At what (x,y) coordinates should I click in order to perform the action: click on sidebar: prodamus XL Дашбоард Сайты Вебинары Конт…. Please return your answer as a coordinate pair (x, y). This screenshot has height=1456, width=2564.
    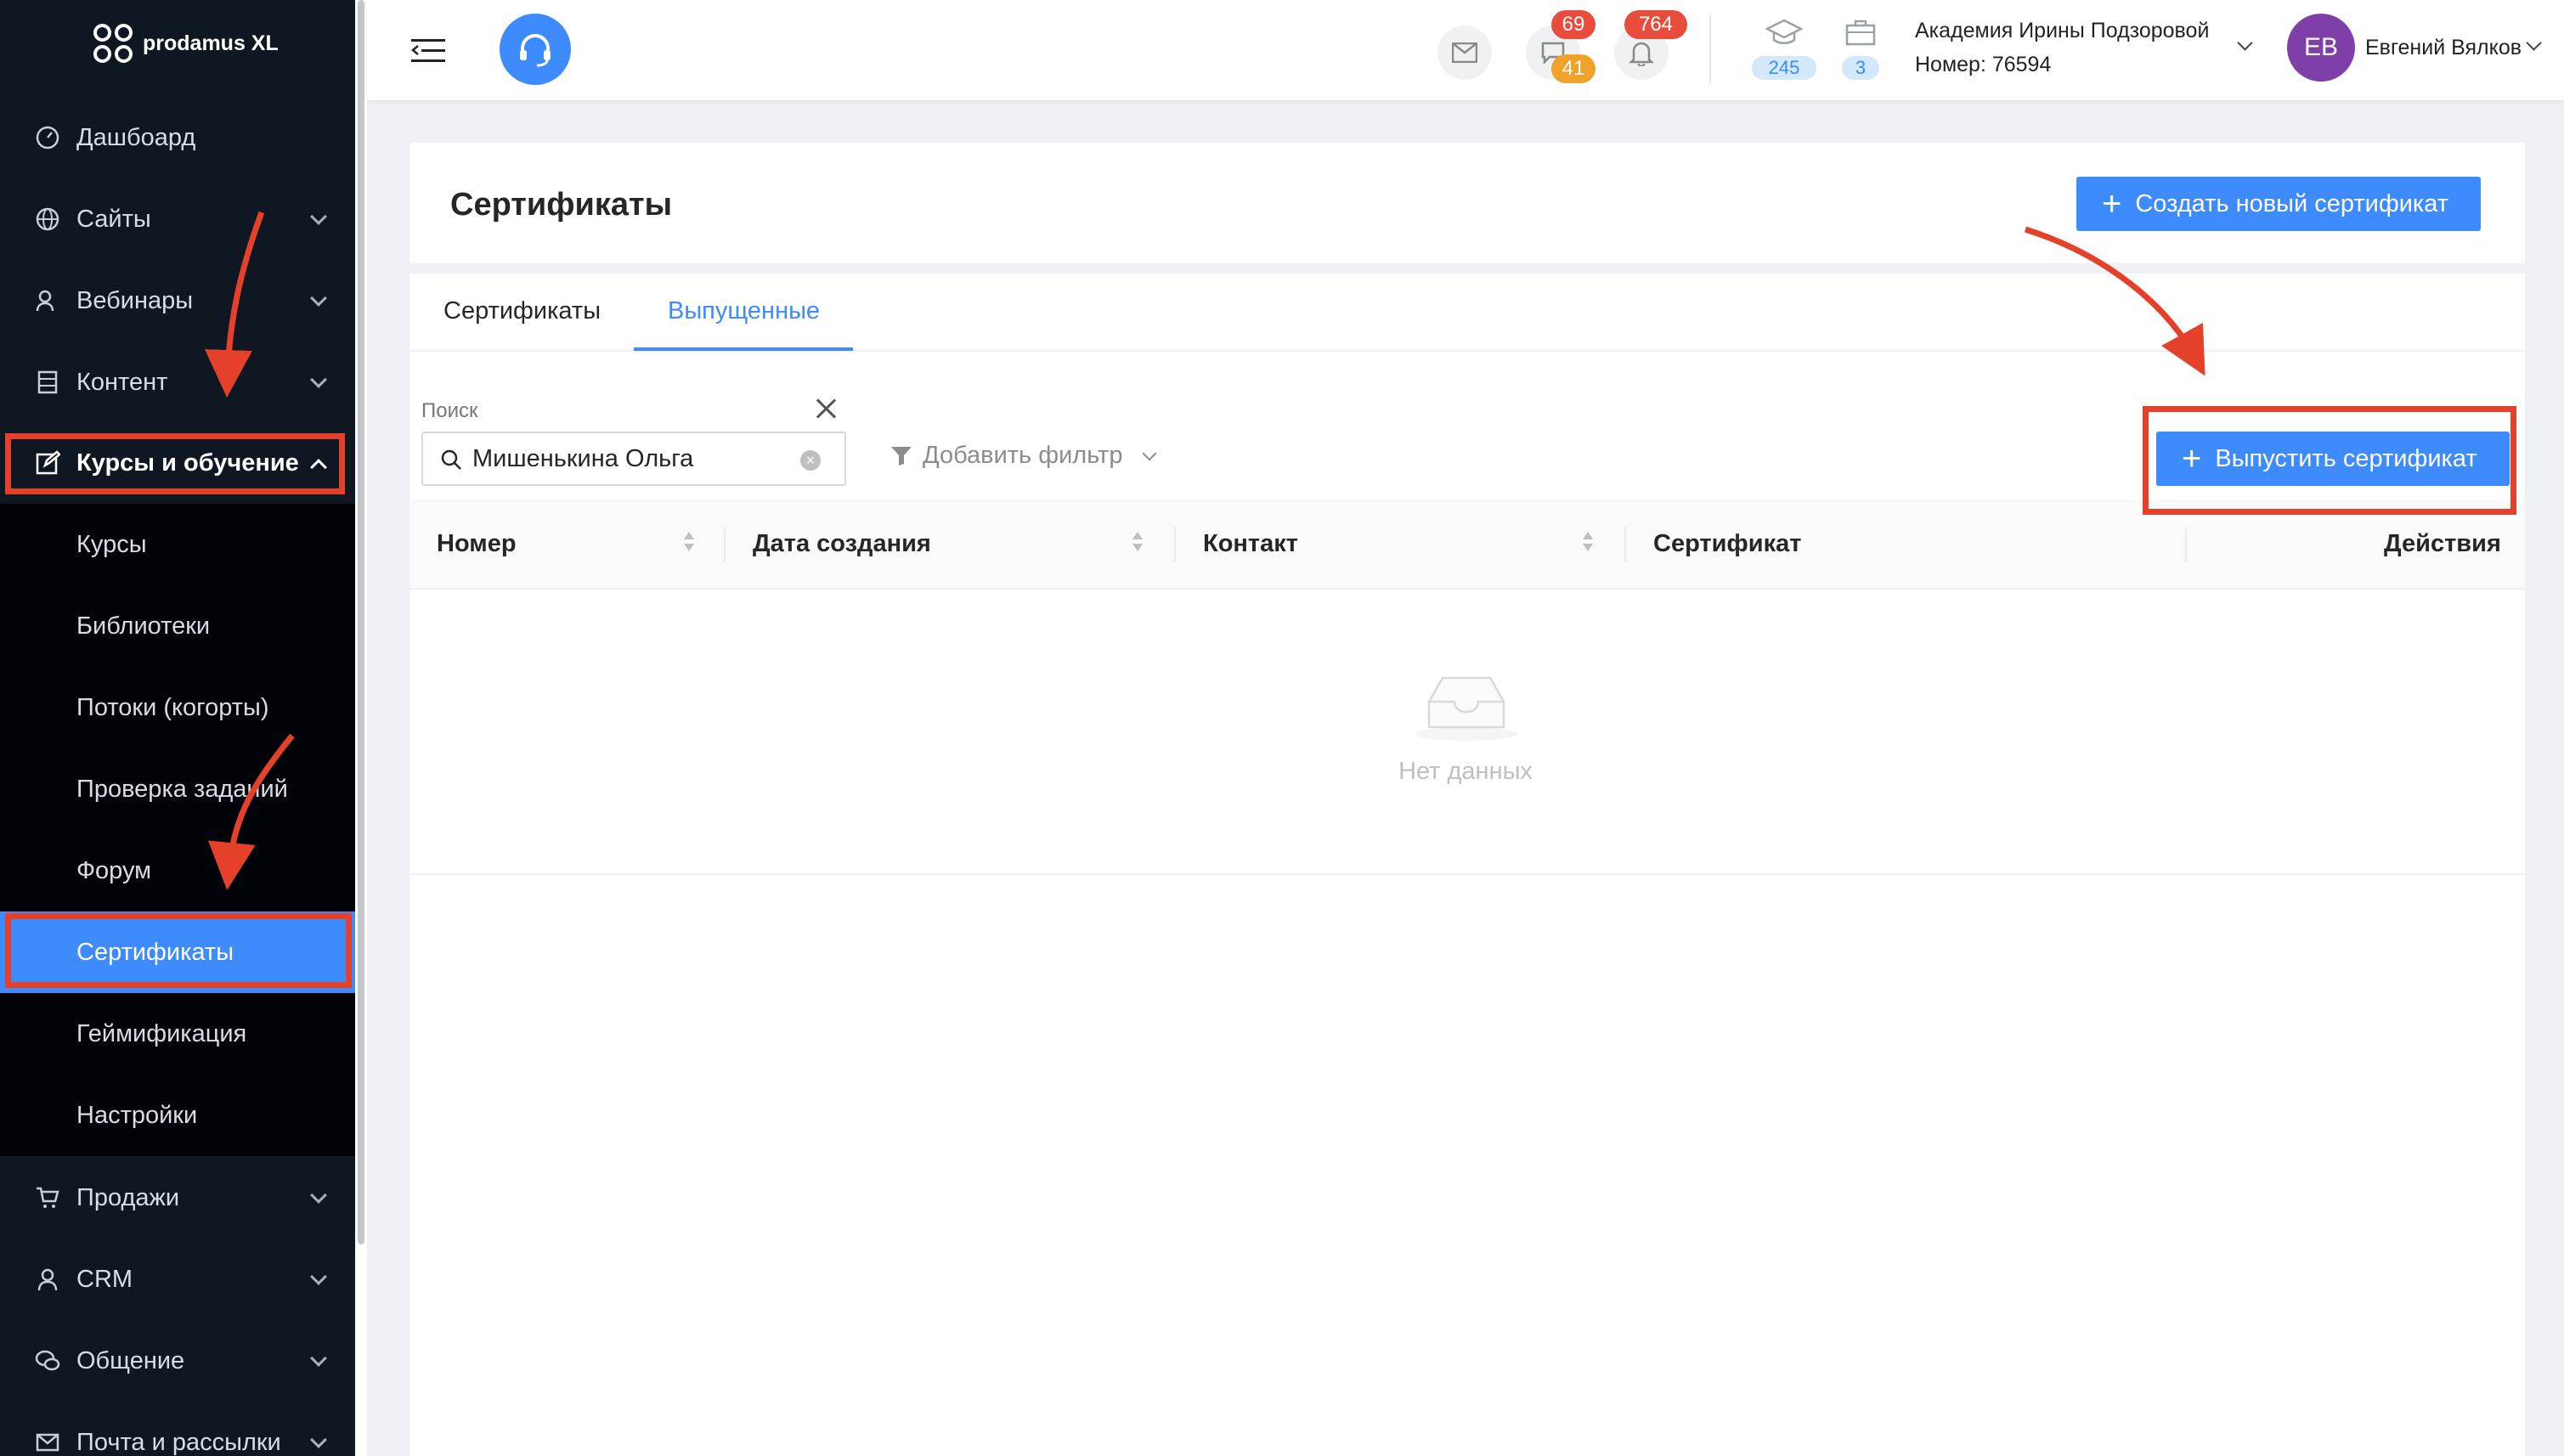
    Looking at the image, I should click on (177, 728).